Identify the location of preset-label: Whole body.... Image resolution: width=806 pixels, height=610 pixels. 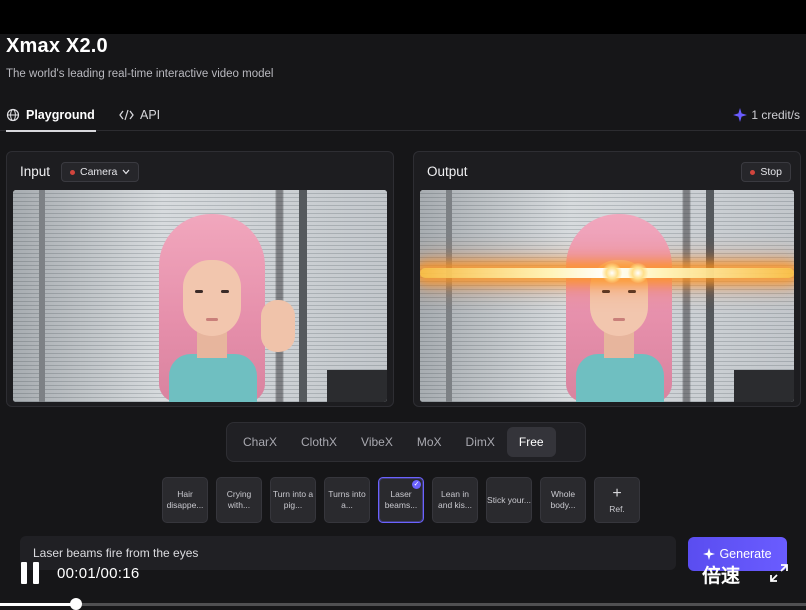
(563, 499).